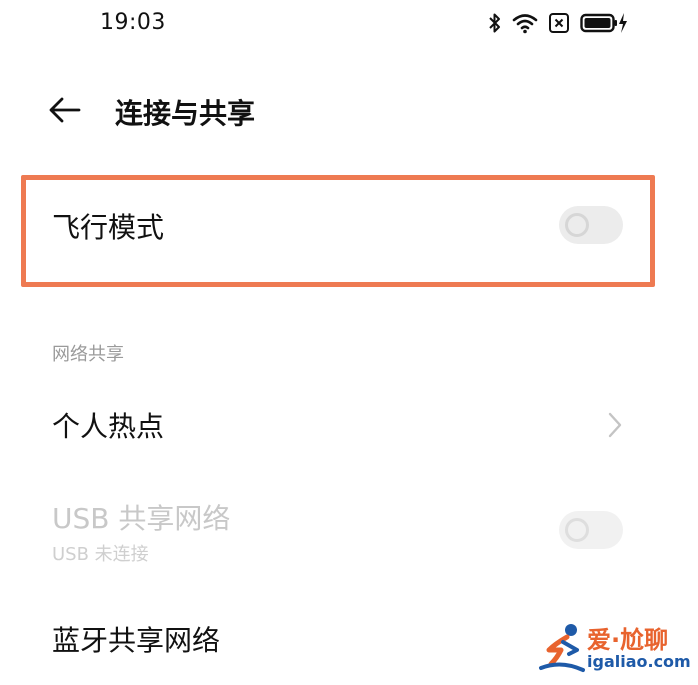 Image resolution: width=698 pixels, height=685 pixels. I want to click on battery-charging-icon, so click(604, 23).